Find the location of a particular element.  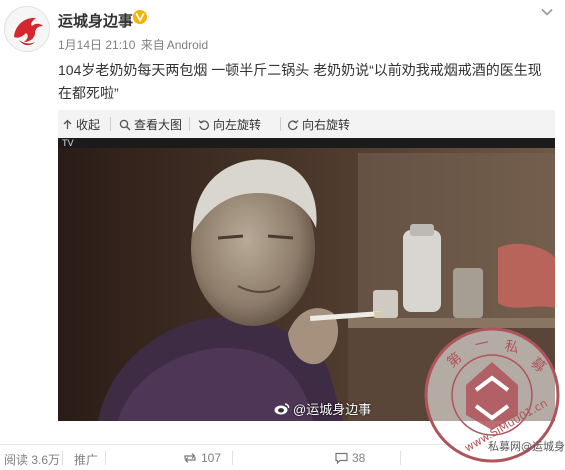

promote-button: 推广 is located at coordinates (86, 459).